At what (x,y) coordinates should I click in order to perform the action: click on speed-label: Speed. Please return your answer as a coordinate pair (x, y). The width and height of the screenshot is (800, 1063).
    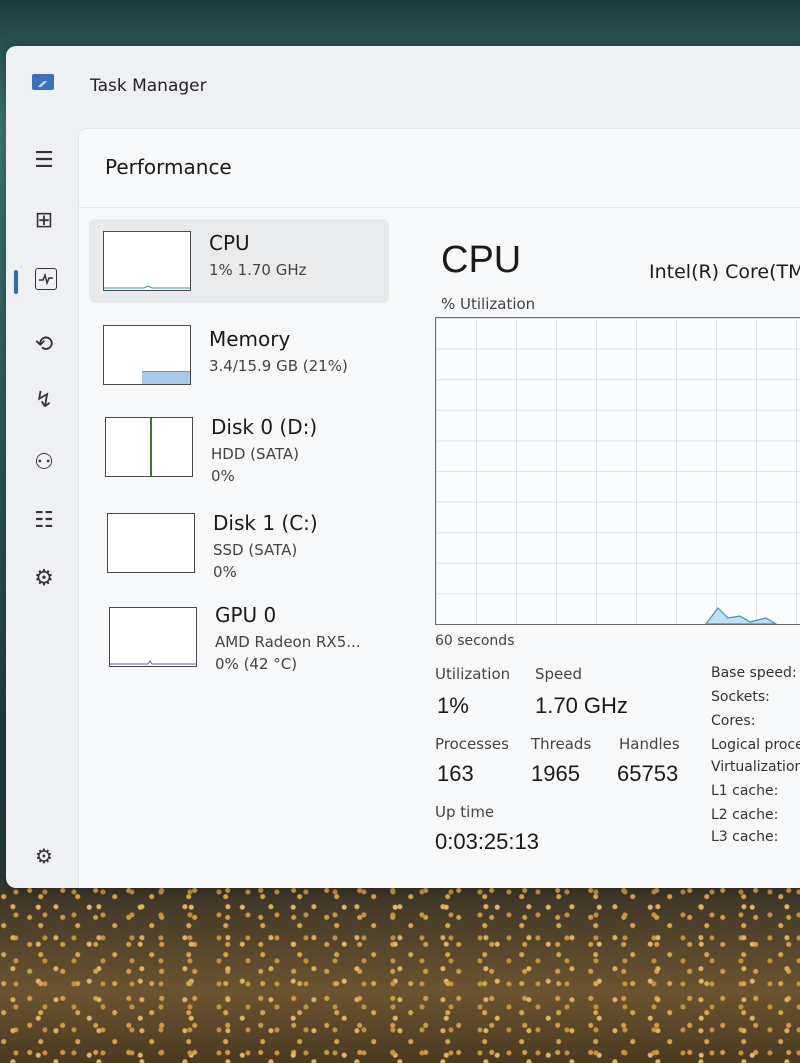
    Looking at the image, I should click on (559, 674).